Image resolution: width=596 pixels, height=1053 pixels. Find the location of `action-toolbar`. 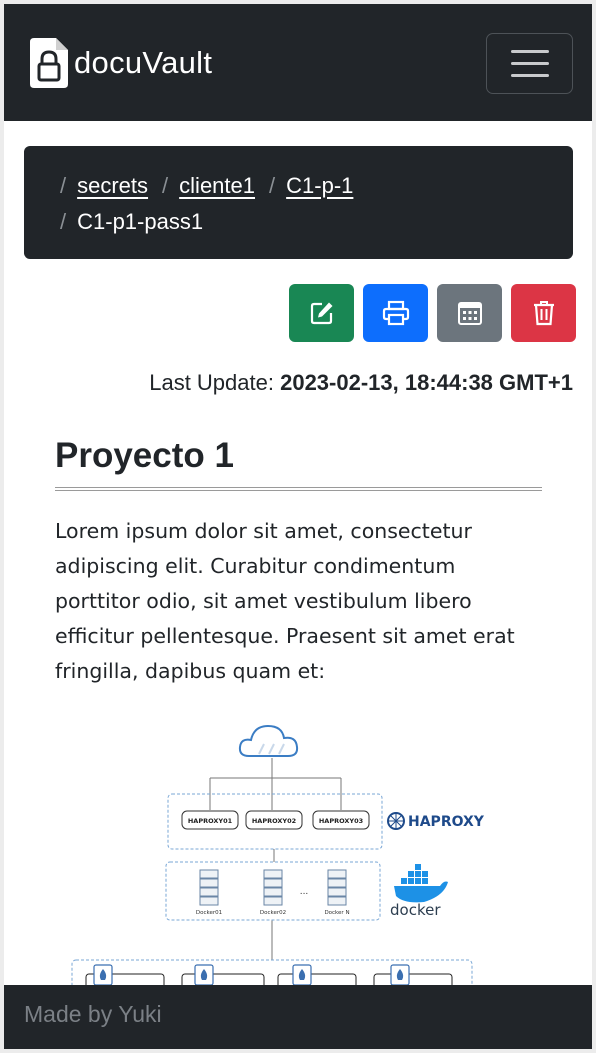

action-toolbar is located at coordinates (432, 313).